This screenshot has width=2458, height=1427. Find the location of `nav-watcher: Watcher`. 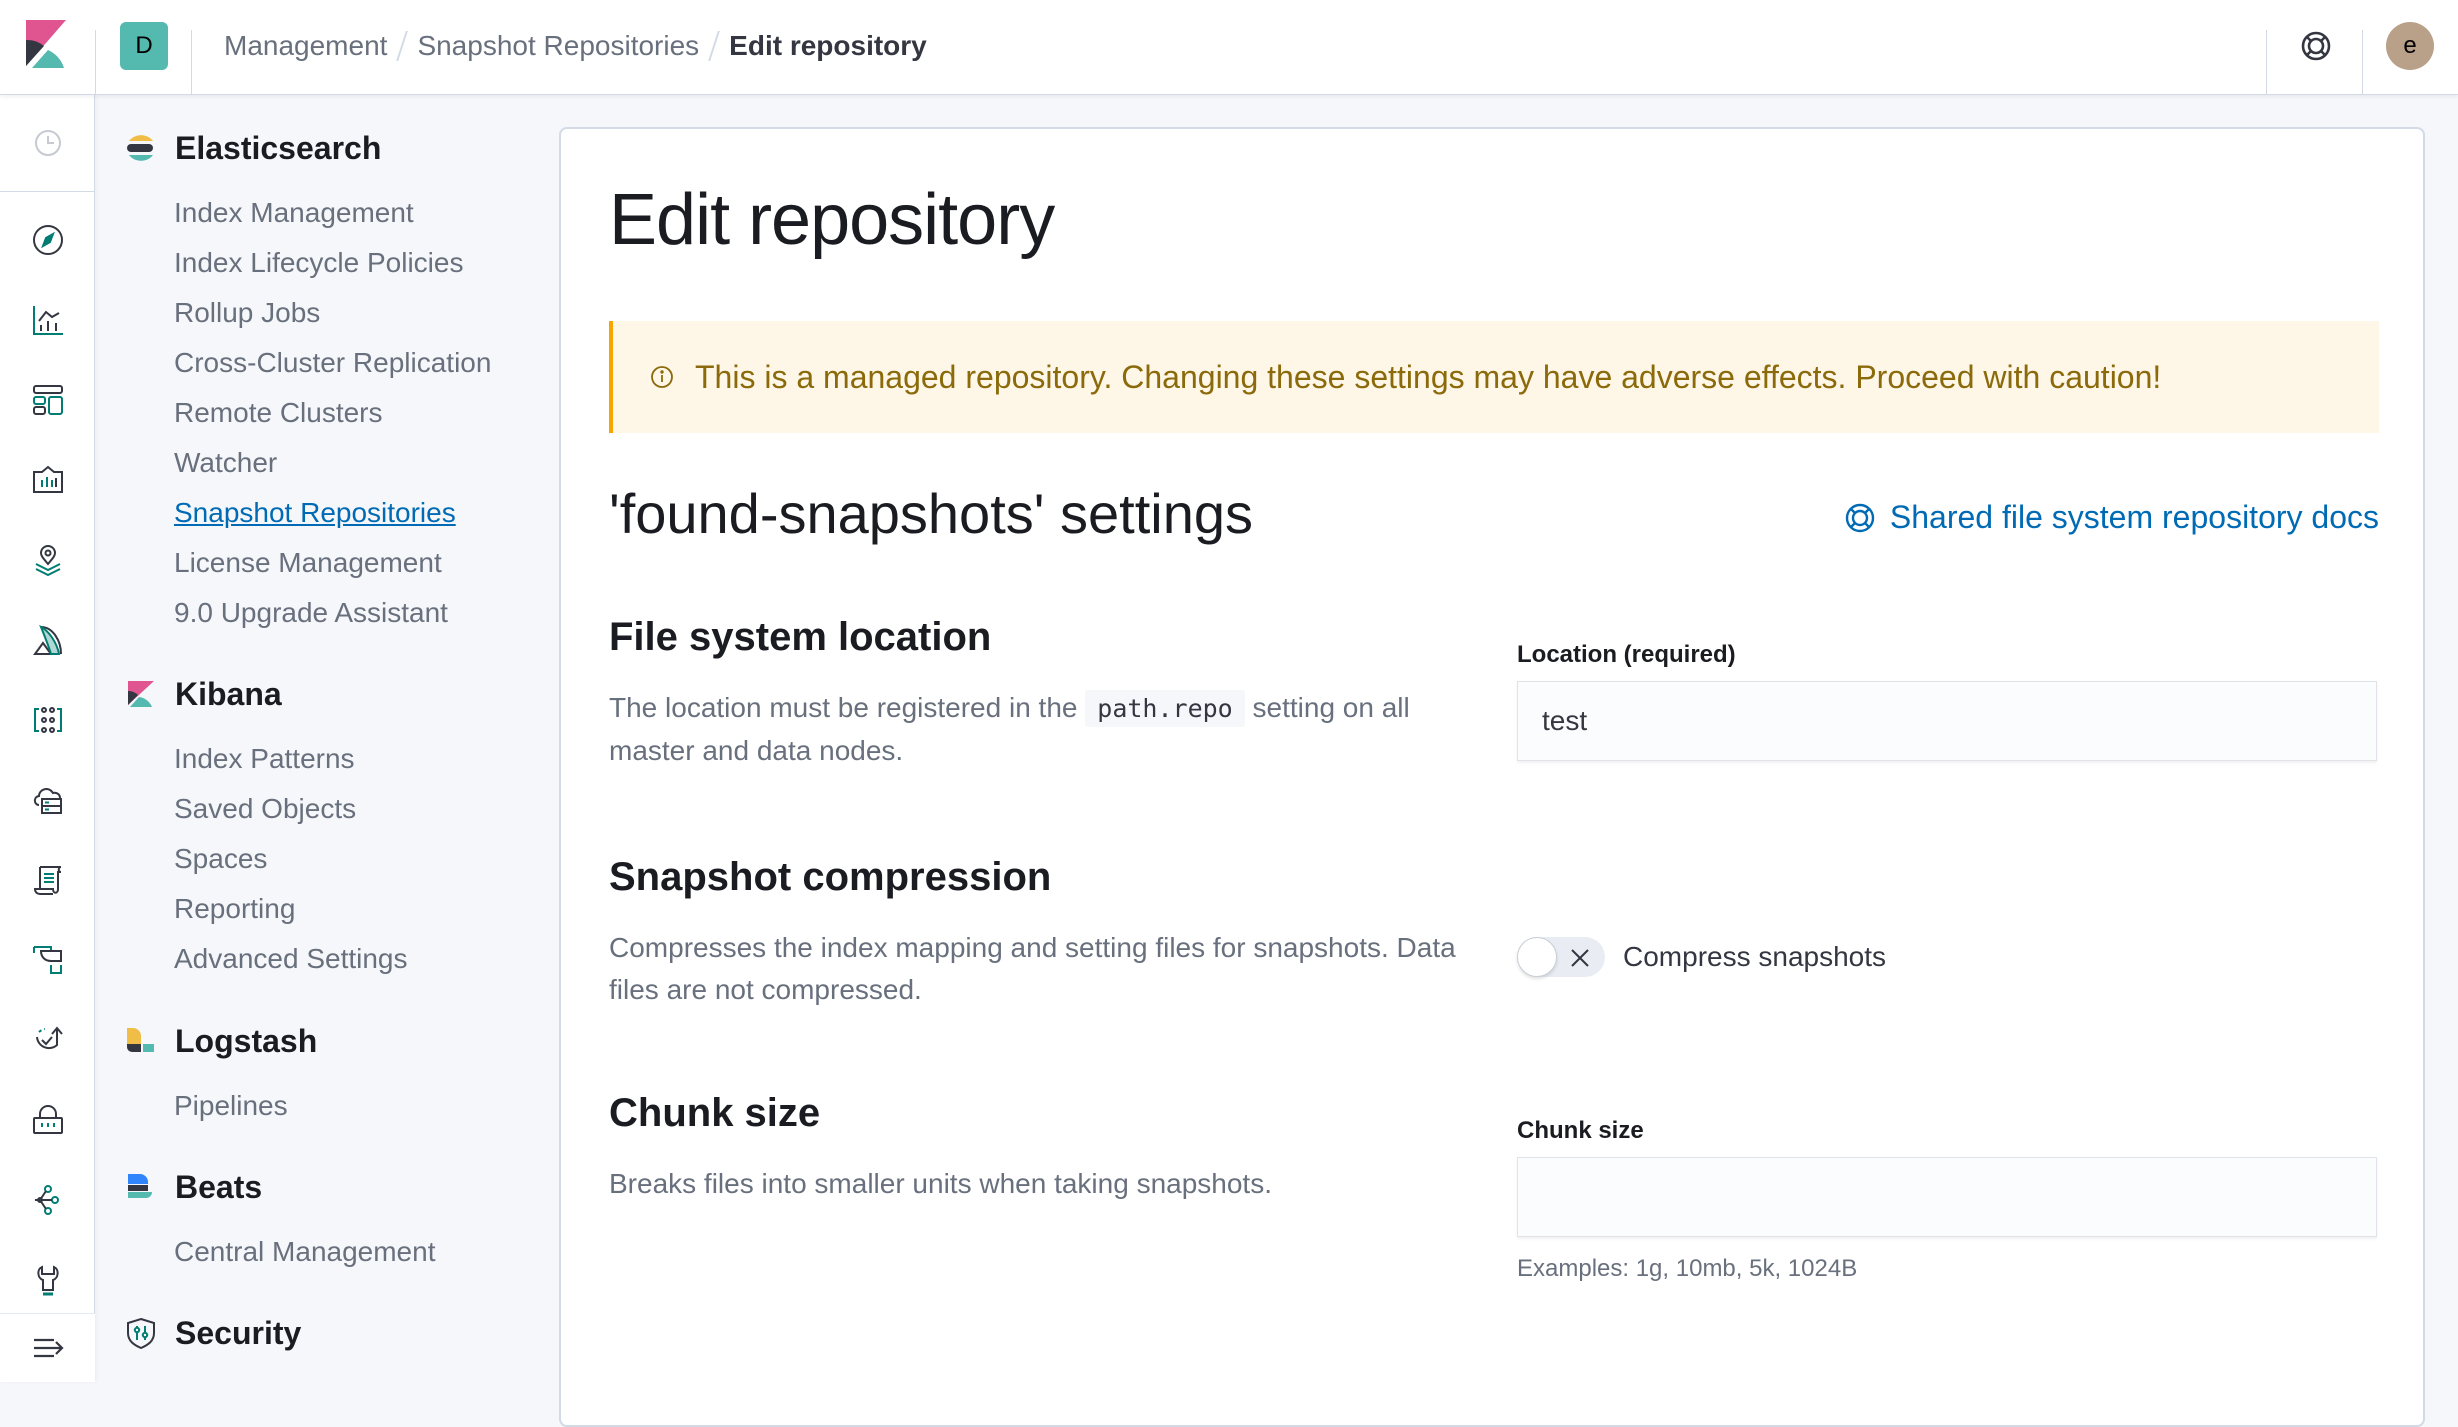

nav-watcher: Watcher is located at coordinates (225, 463).